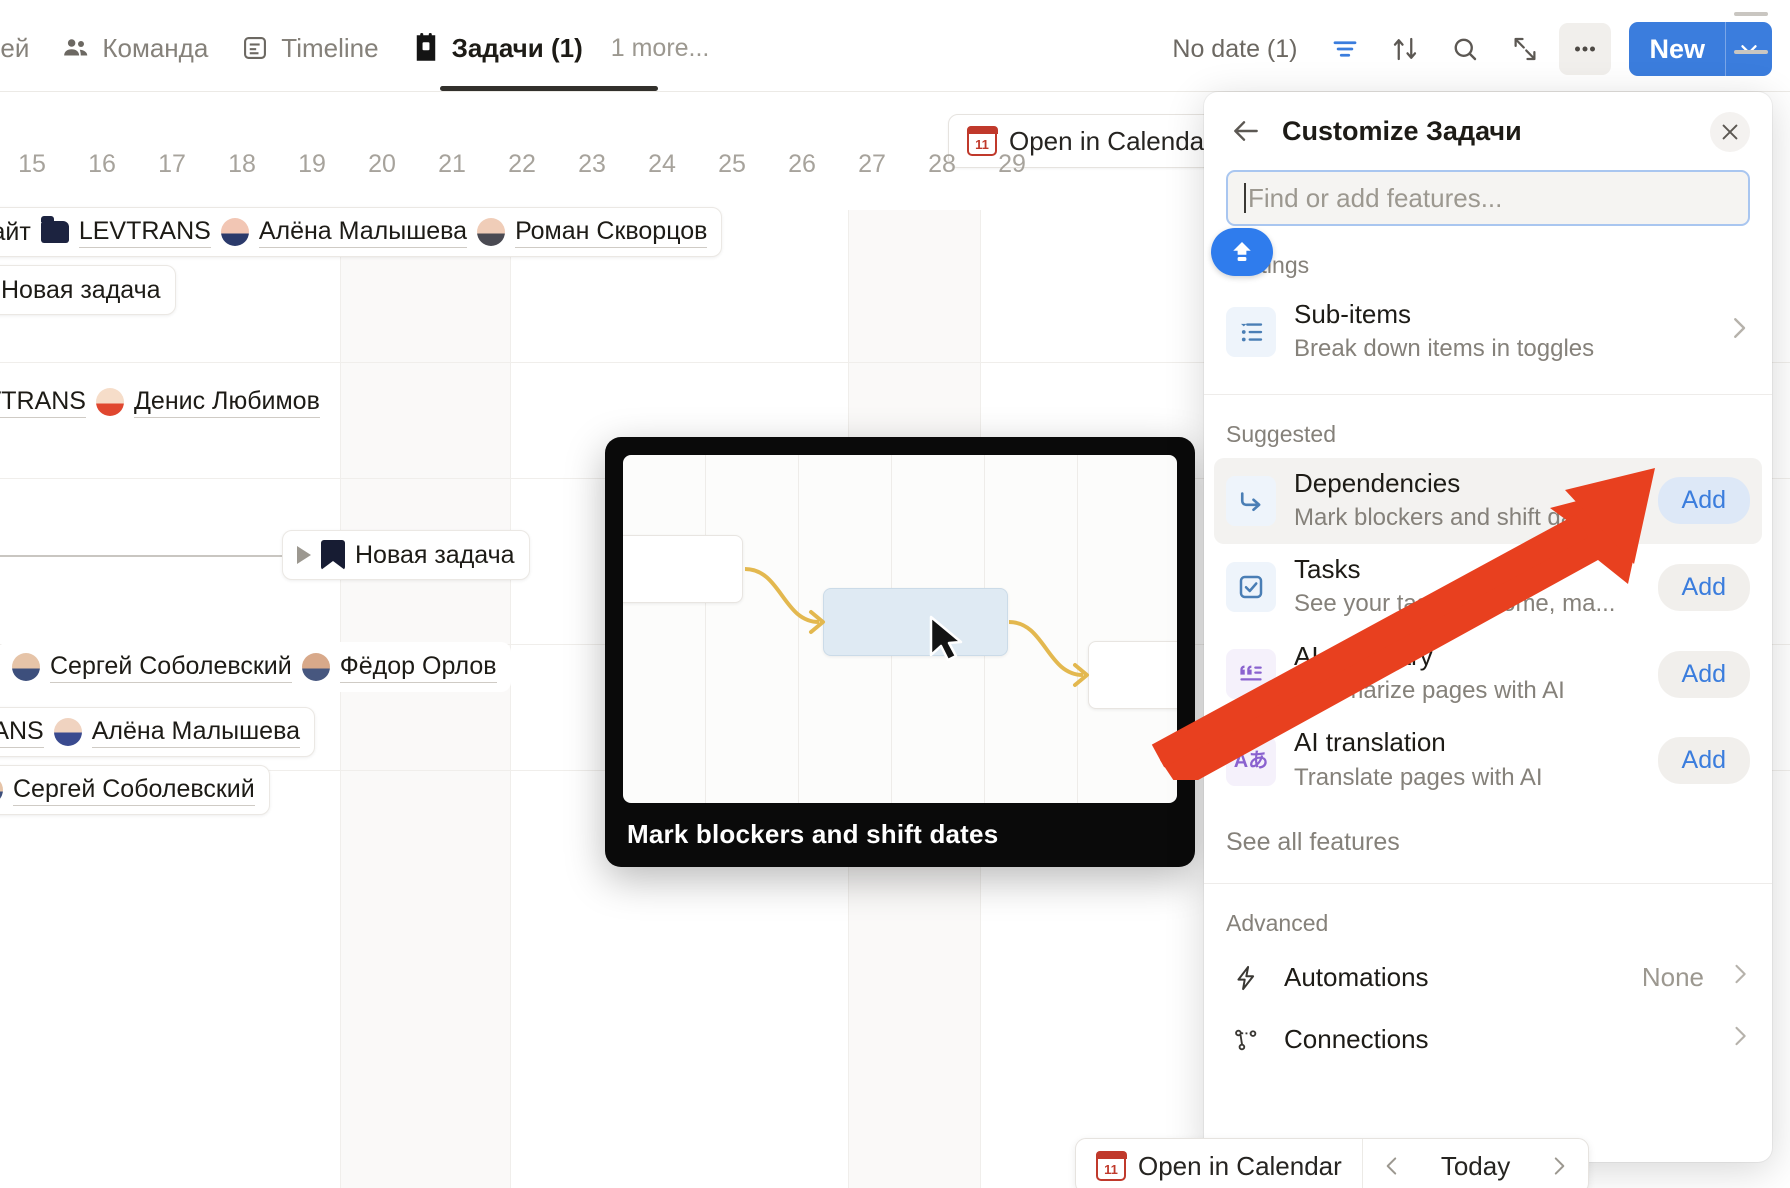 This screenshot has height=1188, width=1790. I want to click on people-icon, so click(76, 48).